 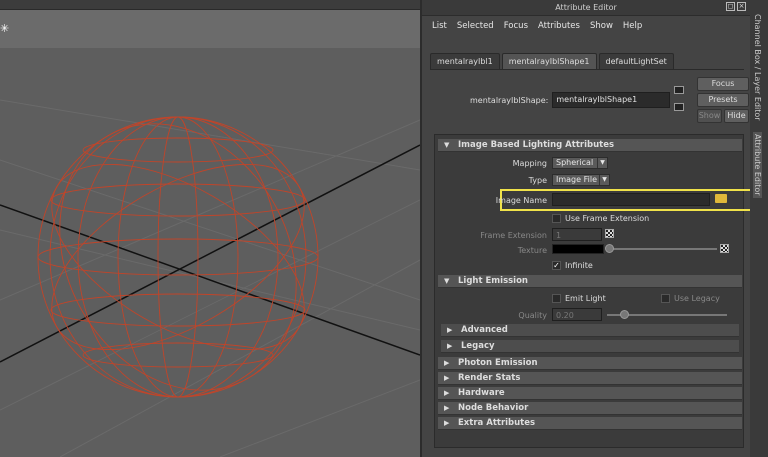 What do you see at coordinates (484, 330) in the screenshot?
I see `subsection-advanced-title: Advanced` at bounding box center [484, 330].